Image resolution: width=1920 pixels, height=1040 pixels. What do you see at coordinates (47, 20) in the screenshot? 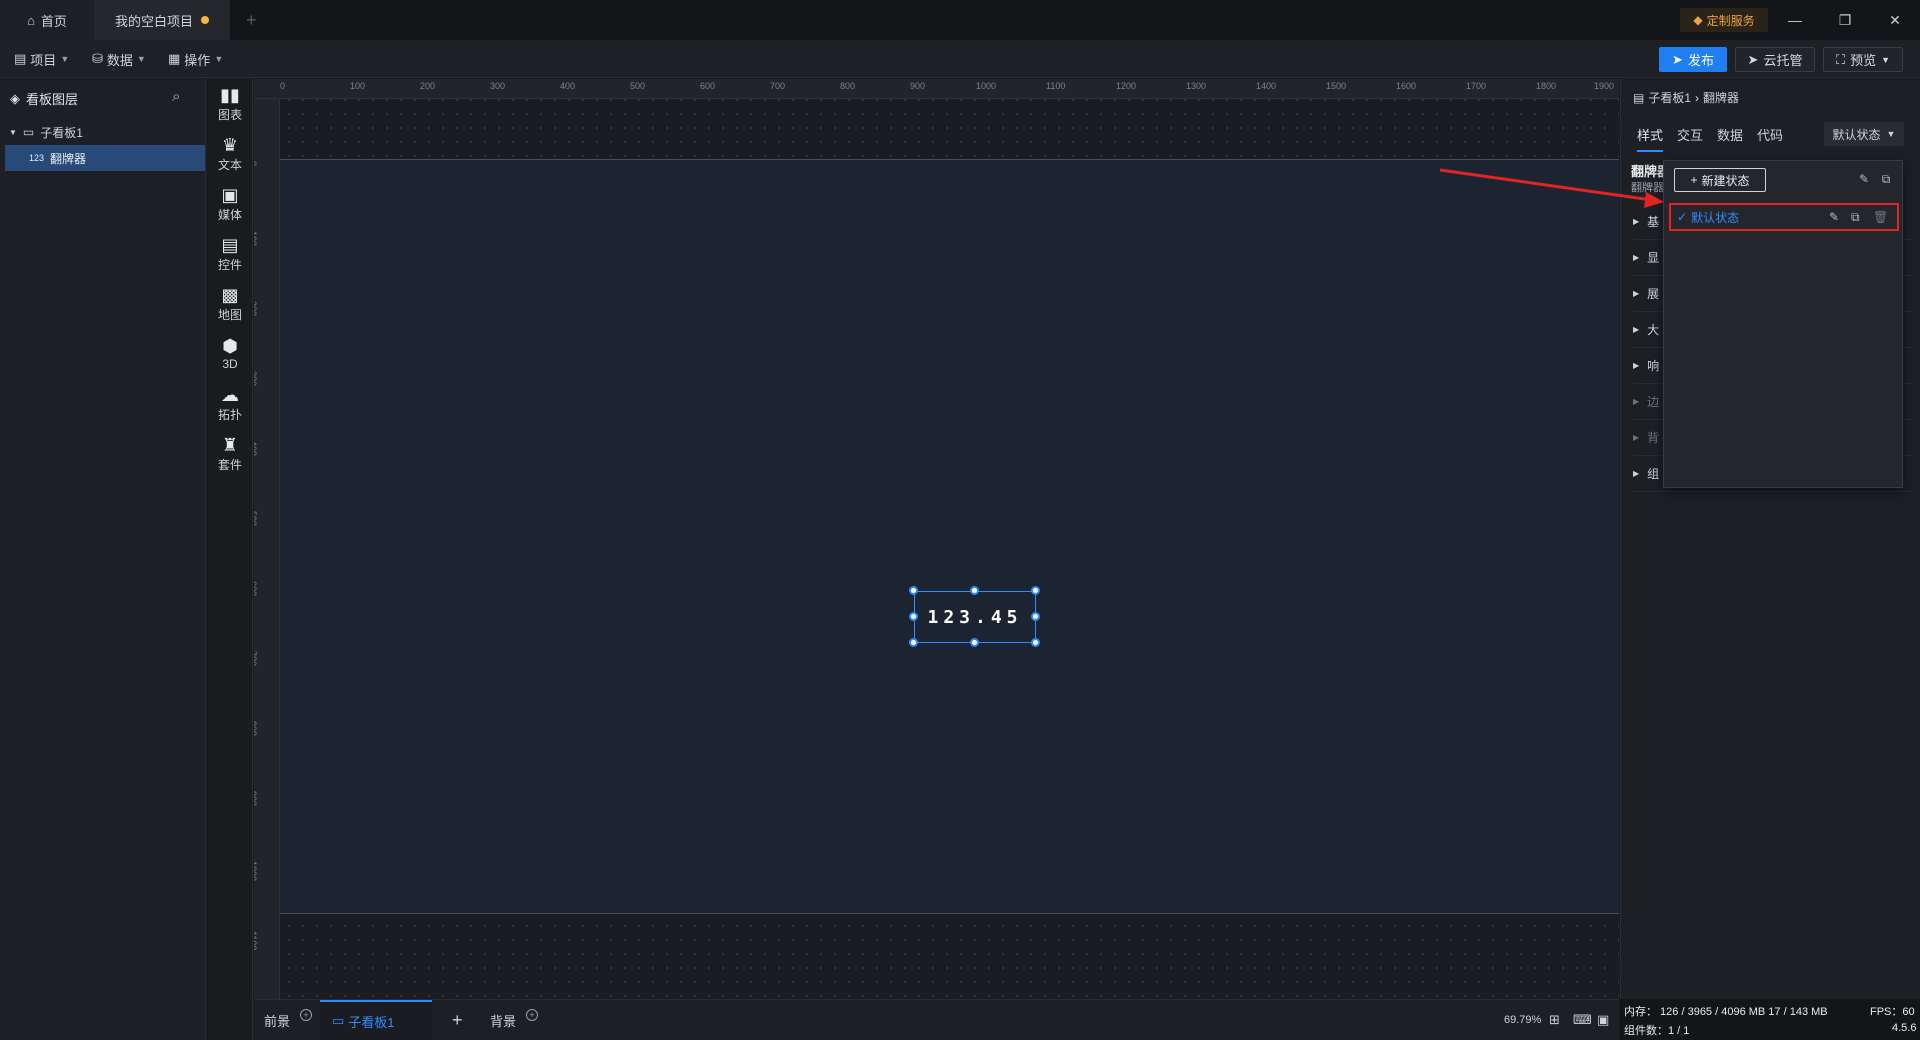
I see `tab-home: ⌂ 首页` at bounding box center [47, 20].